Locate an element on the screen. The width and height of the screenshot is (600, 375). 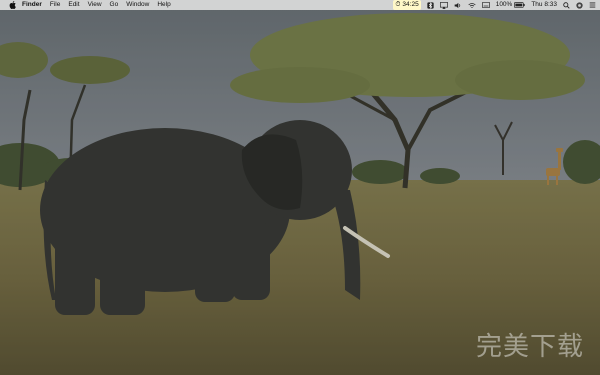
wifi-icon is located at coordinates (472, 5).